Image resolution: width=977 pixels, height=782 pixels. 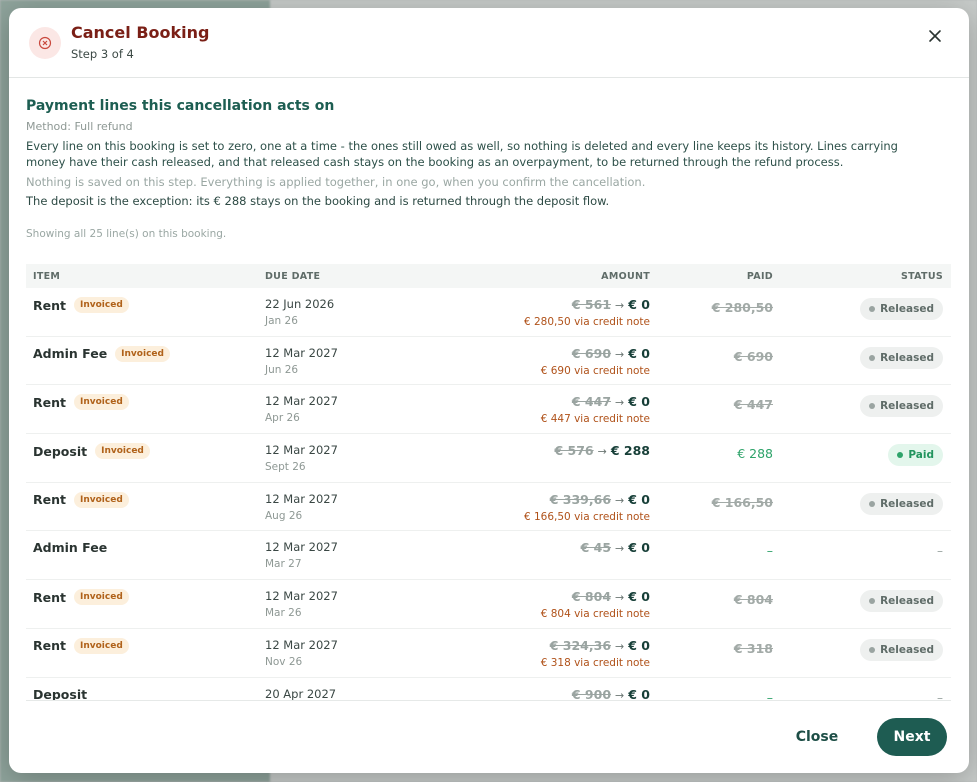 I want to click on paid-amount: € 804, so click(x=753, y=600).